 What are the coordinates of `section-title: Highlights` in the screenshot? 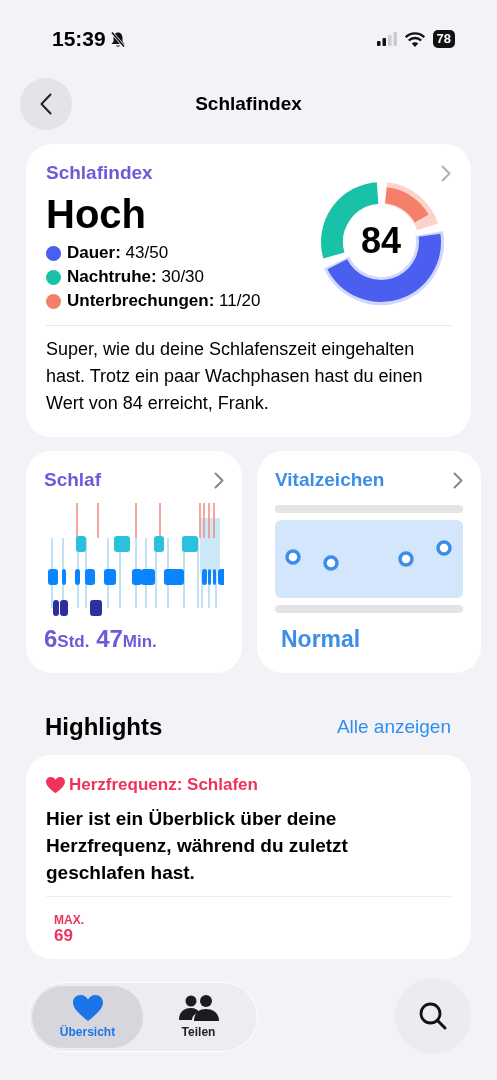 It's located at (104, 727).